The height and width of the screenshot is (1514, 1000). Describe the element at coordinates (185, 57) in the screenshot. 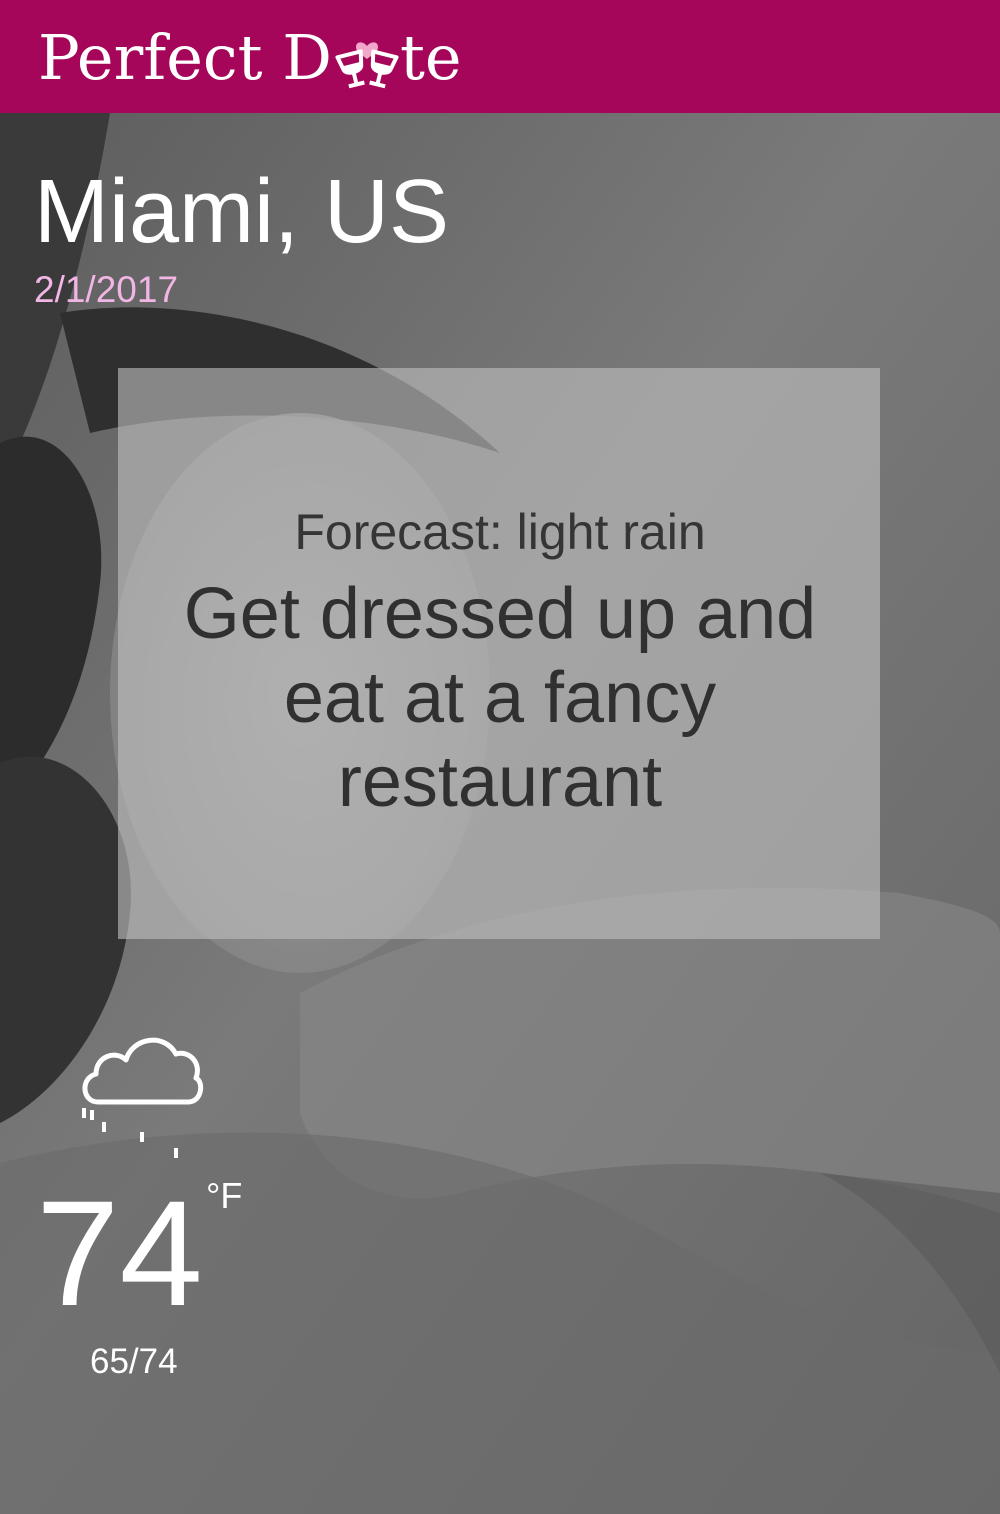

I see `logo-text-prefix: Perfect D` at that location.